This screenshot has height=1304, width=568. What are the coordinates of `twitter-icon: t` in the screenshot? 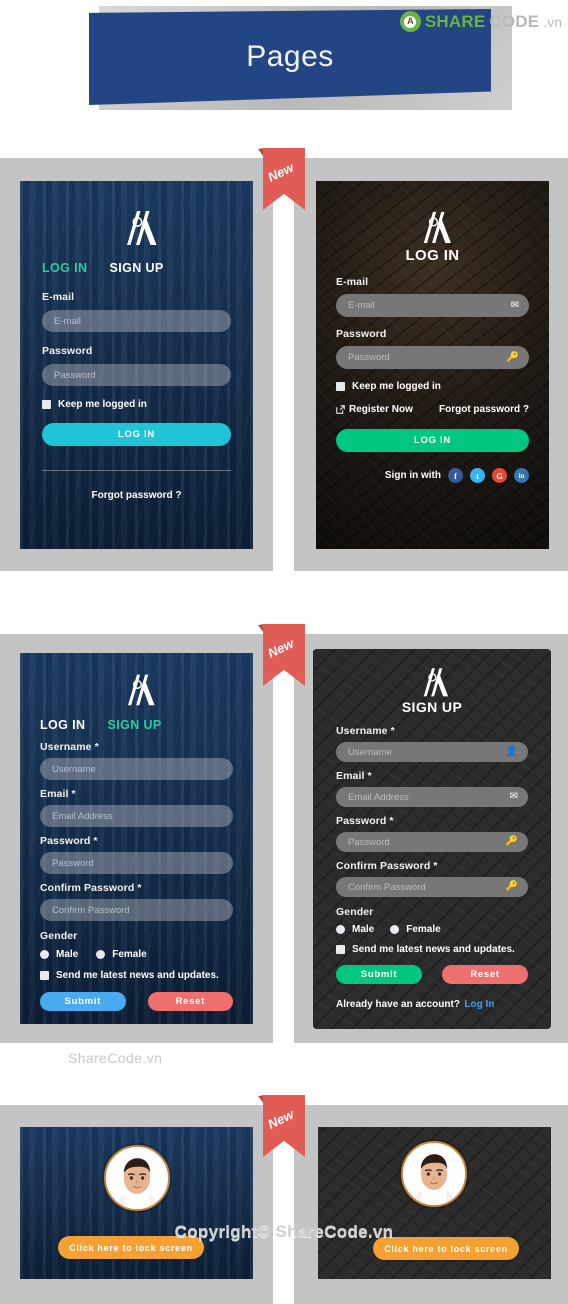 It's located at (477, 475).